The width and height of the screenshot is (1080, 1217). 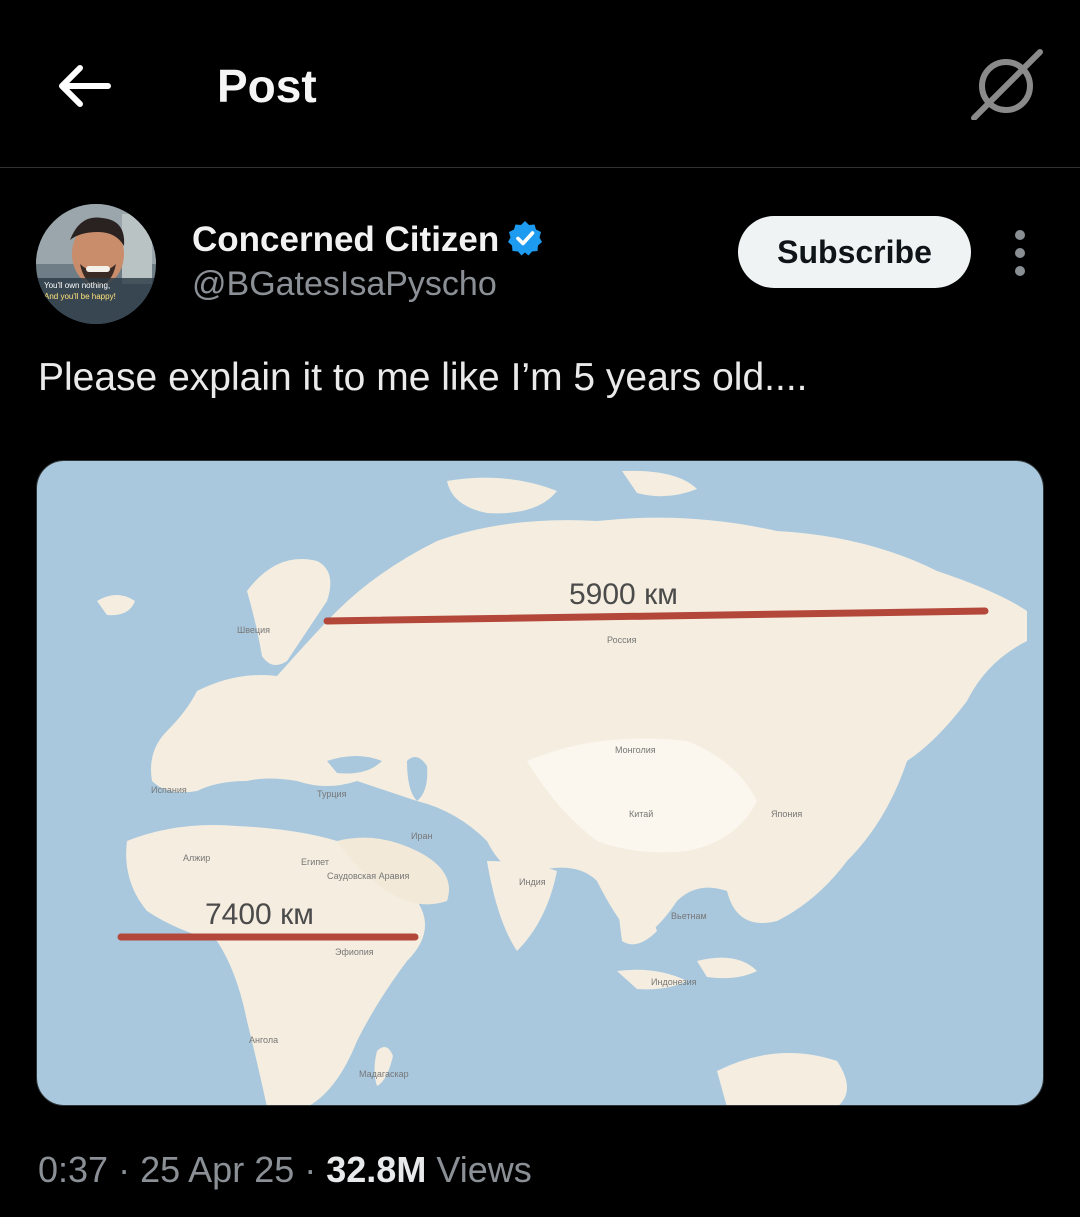 I want to click on label-indonesia: Индонезия, so click(x=674, y=982).